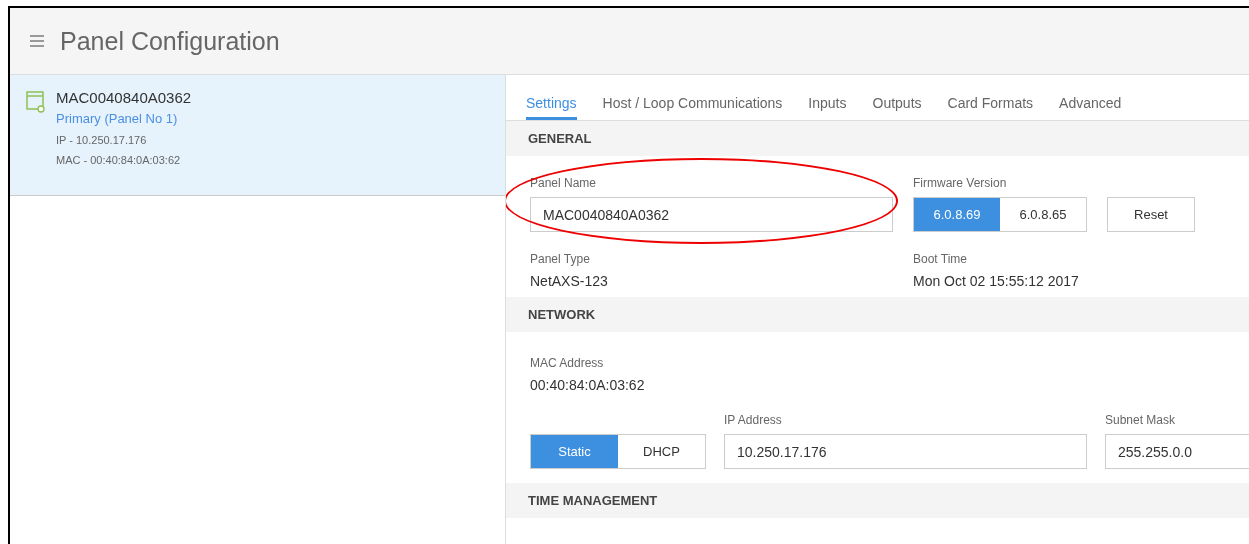 The image size is (1249, 544). Describe the element at coordinates (1177, 451) in the screenshot. I see `subnet-mask-field: 255.255.0.0` at that location.